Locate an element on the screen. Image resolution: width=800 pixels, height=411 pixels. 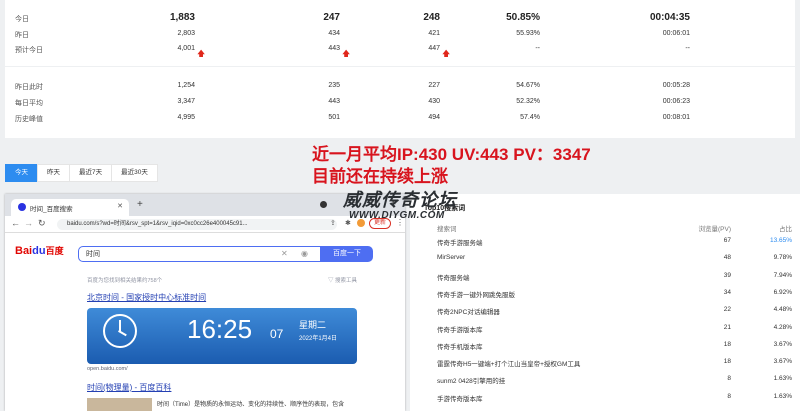
result-1-title: 北京时间 - 国家授时中心标准时间 is located at coordinates (146, 297).